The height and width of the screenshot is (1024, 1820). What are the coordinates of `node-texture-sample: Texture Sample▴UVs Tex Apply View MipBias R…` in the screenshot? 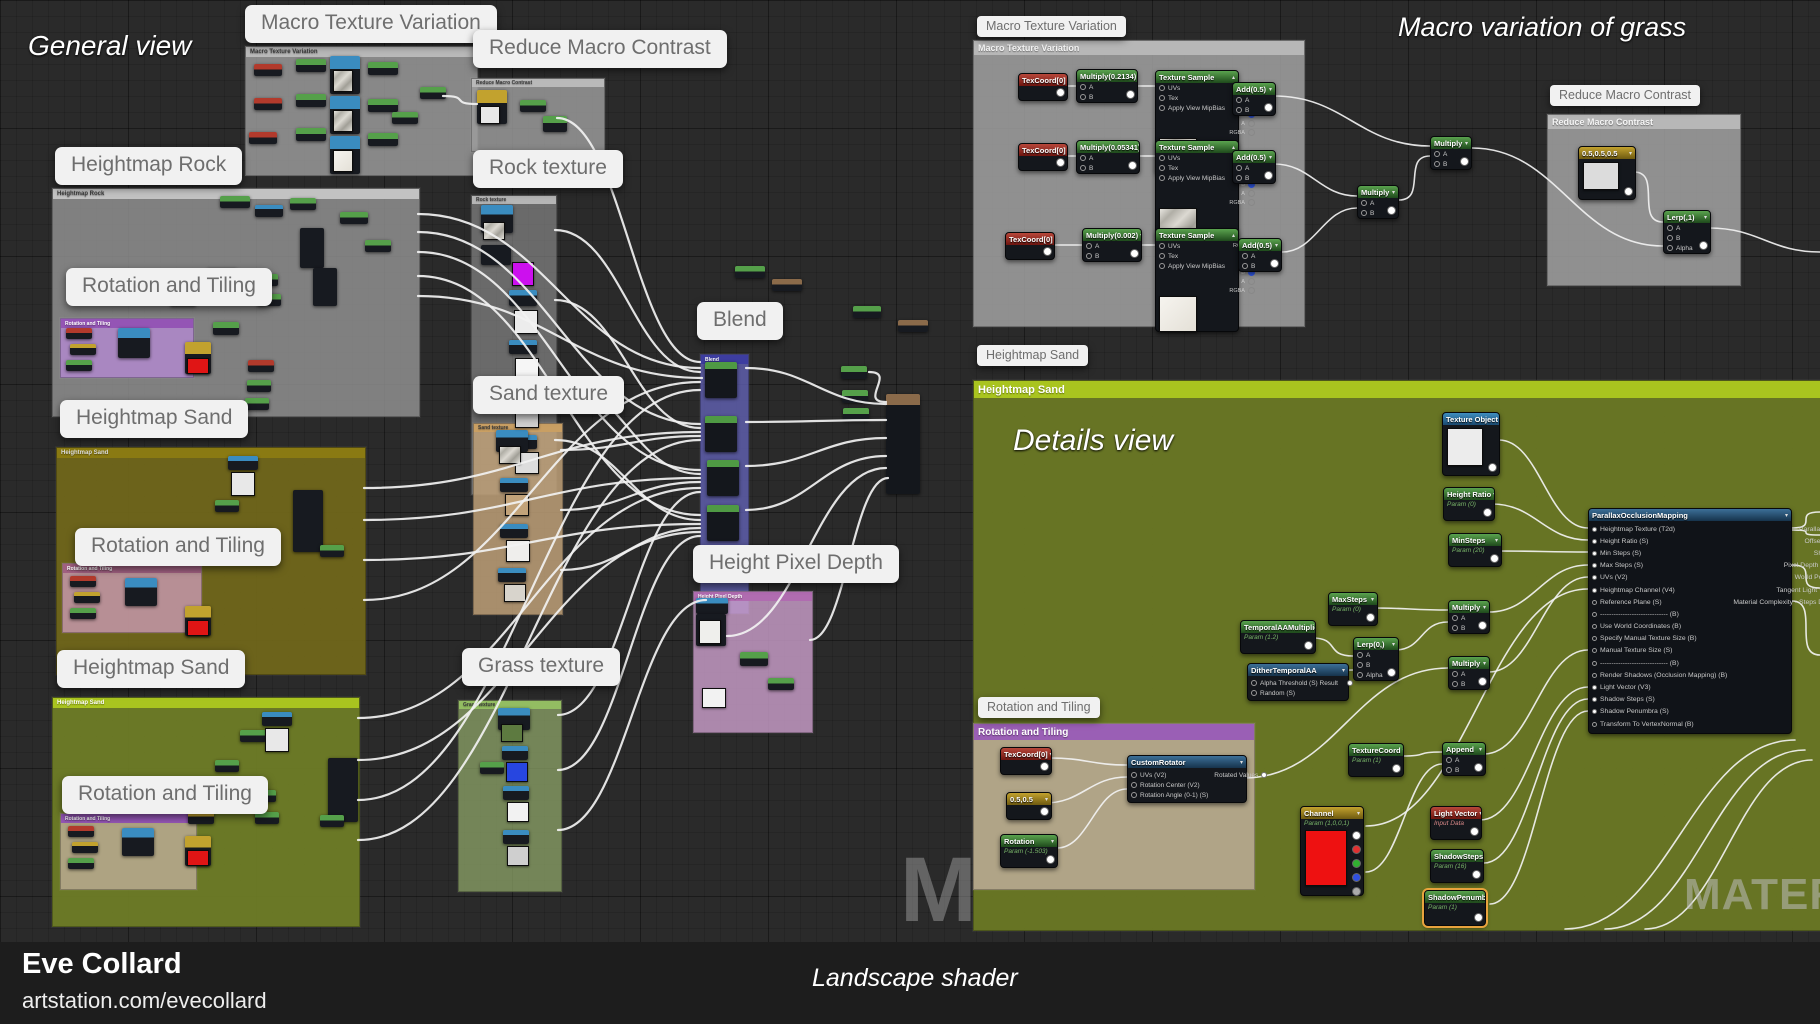 It's located at (1205, 280).